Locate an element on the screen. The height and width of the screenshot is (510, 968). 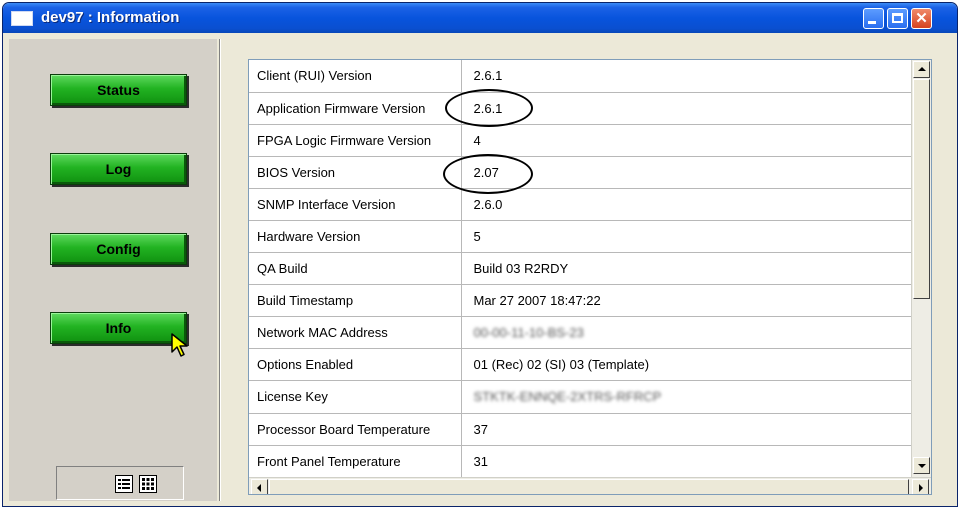
window-title: dev97 : Information is located at coordinates (110, 17).